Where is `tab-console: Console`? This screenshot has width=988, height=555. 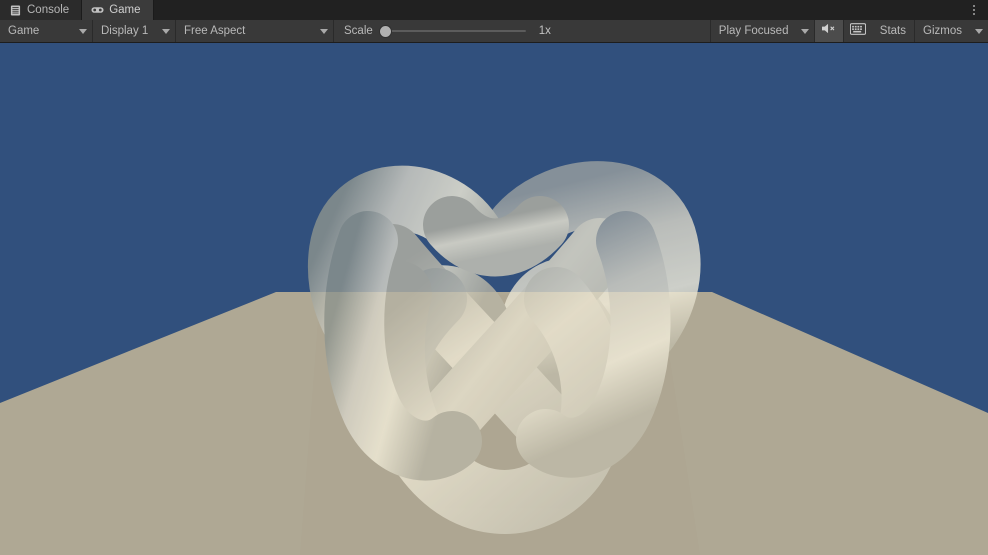
tab-console: Console is located at coordinates (41, 10).